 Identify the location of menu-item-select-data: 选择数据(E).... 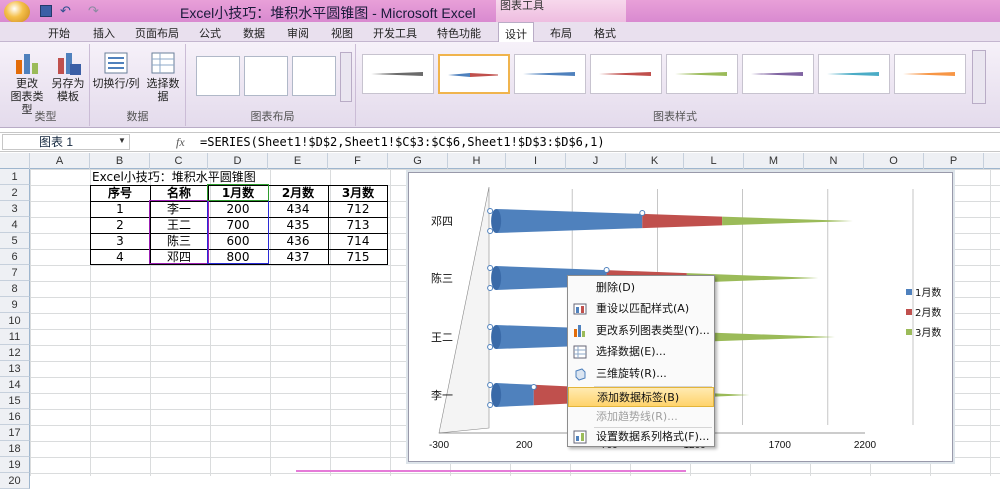
(641, 352).